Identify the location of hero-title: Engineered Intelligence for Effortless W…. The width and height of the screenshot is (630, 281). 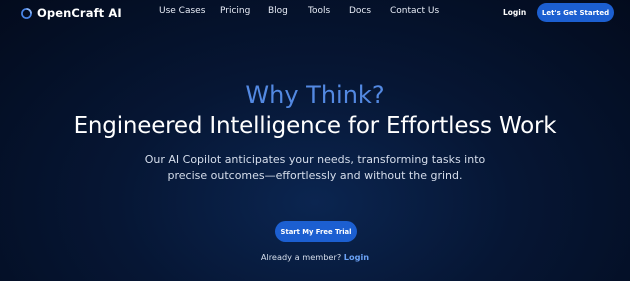
(315, 126).